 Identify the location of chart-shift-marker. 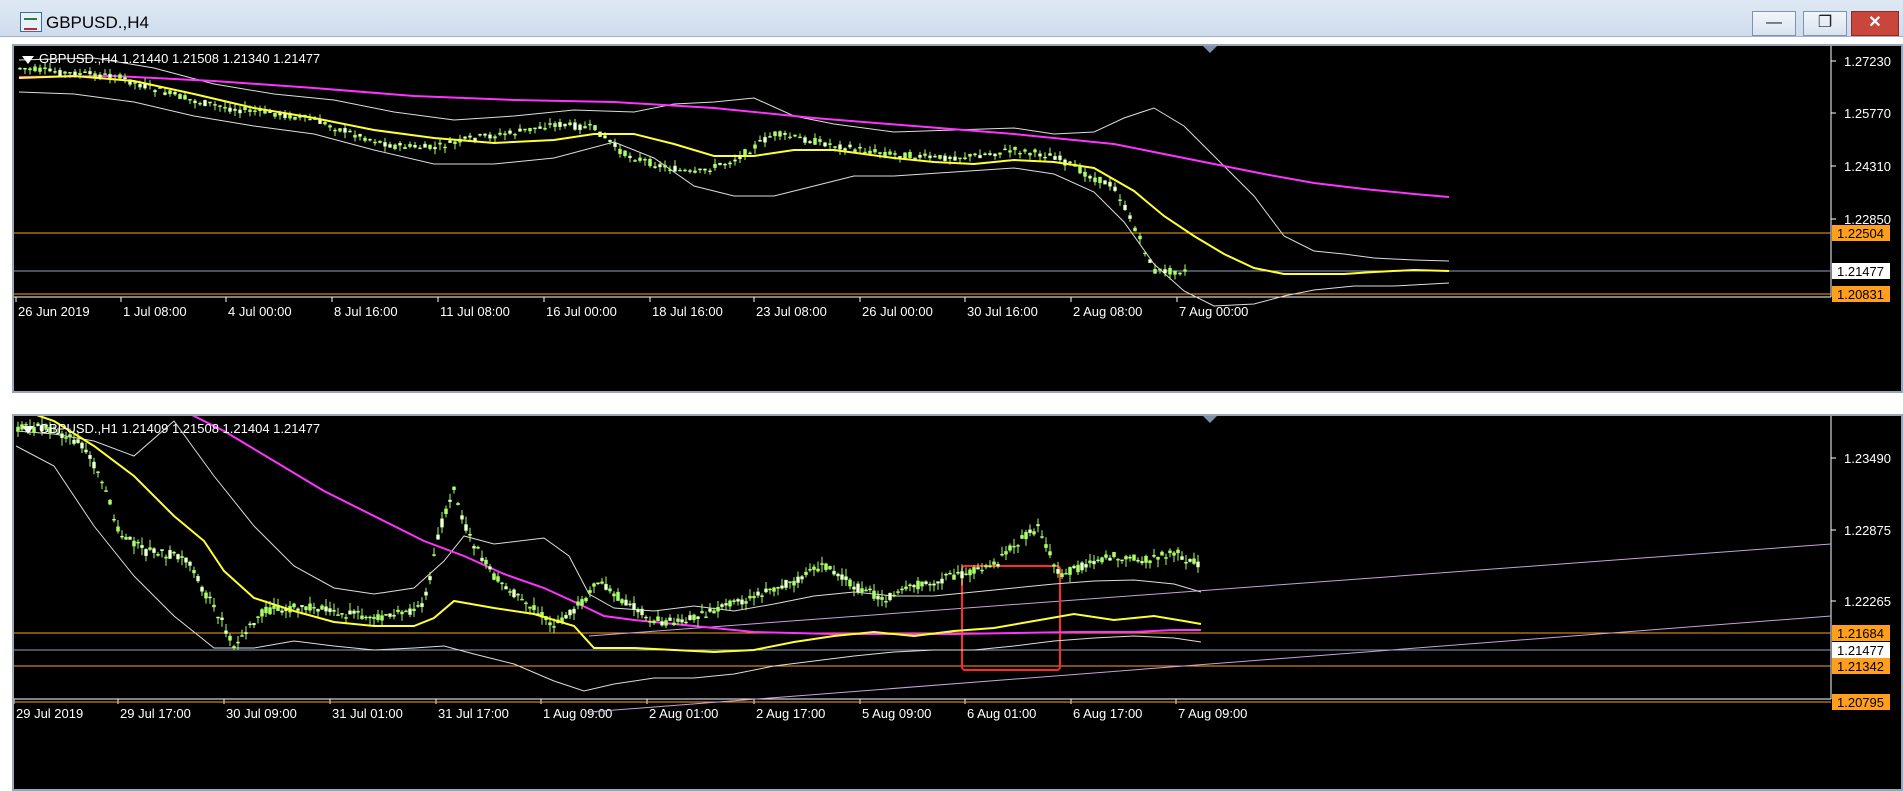
(1210, 419).